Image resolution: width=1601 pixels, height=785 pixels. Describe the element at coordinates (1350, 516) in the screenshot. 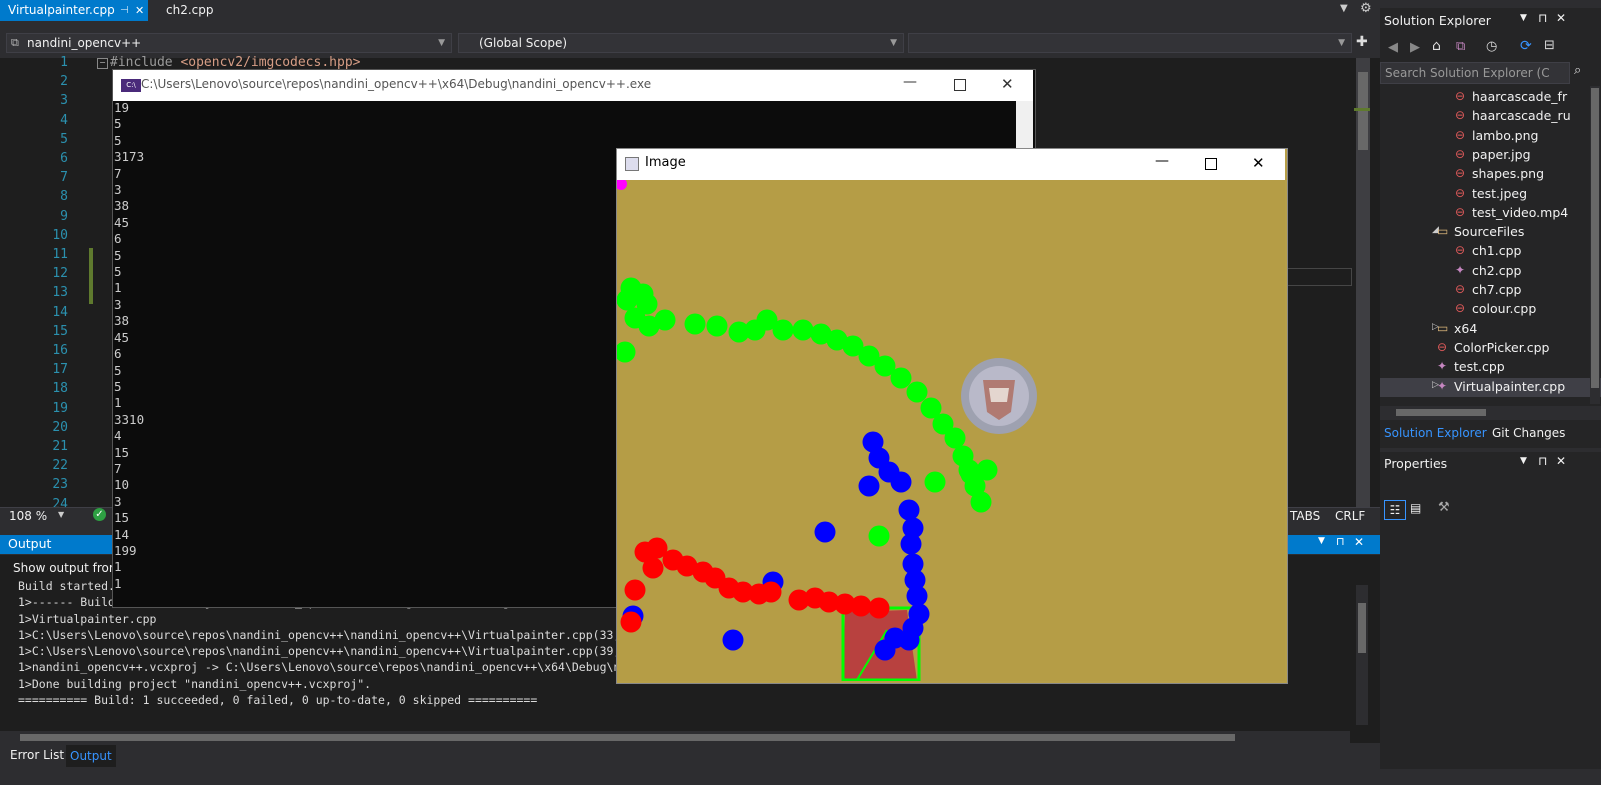

I see `line-ending: CRLF` at that location.